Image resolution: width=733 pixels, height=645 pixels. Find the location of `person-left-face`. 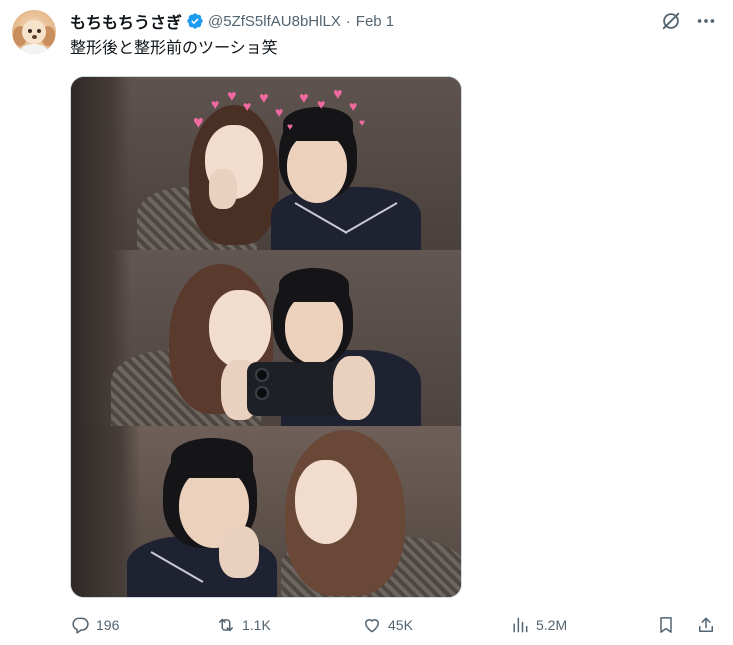

person-left-face is located at coordinates (240, 329).